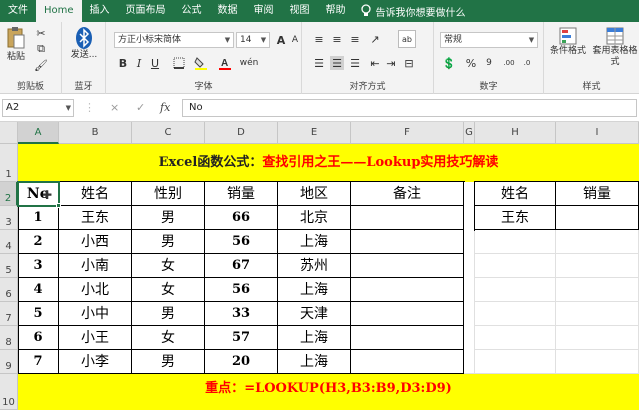 Image resolution: width=639 pixels, height=410 pixels. I want to click on decrease-decimal-icon: .0, so click(527, 63).